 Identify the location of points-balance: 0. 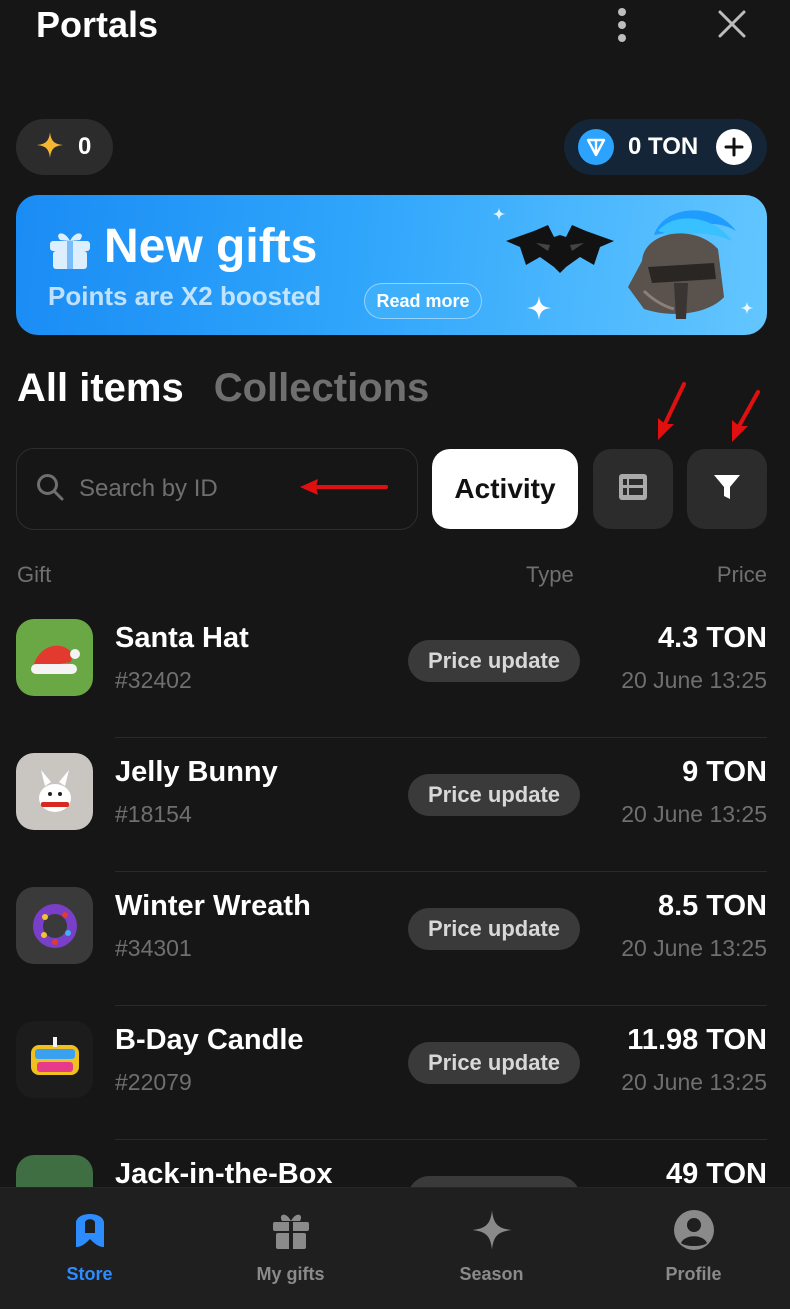
(64, 147).